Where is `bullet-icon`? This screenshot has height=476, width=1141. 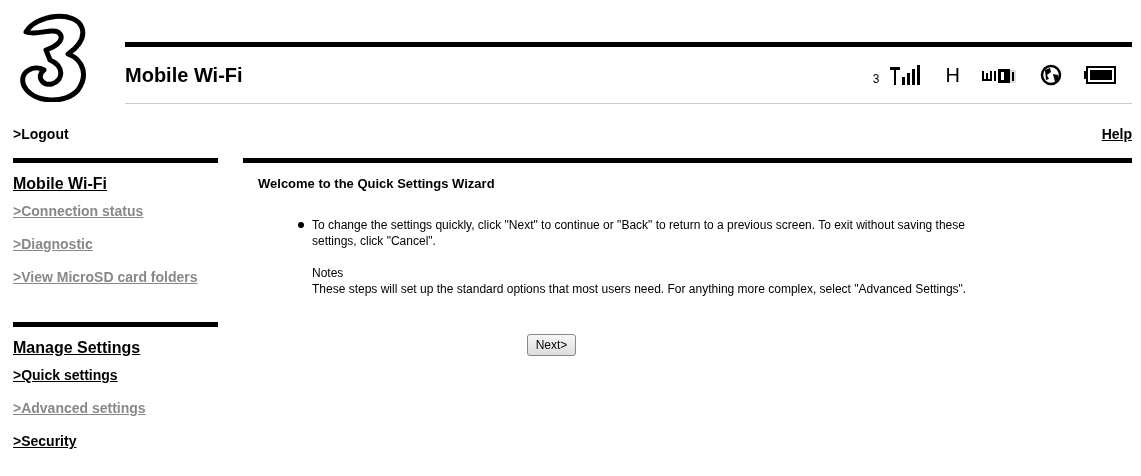 bullet-icon is located at coordinates (301, 225).